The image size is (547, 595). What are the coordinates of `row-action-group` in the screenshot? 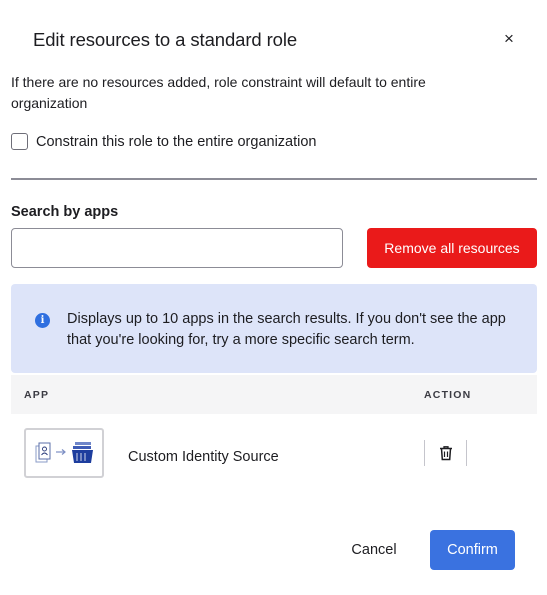 It's located at (445, 453).